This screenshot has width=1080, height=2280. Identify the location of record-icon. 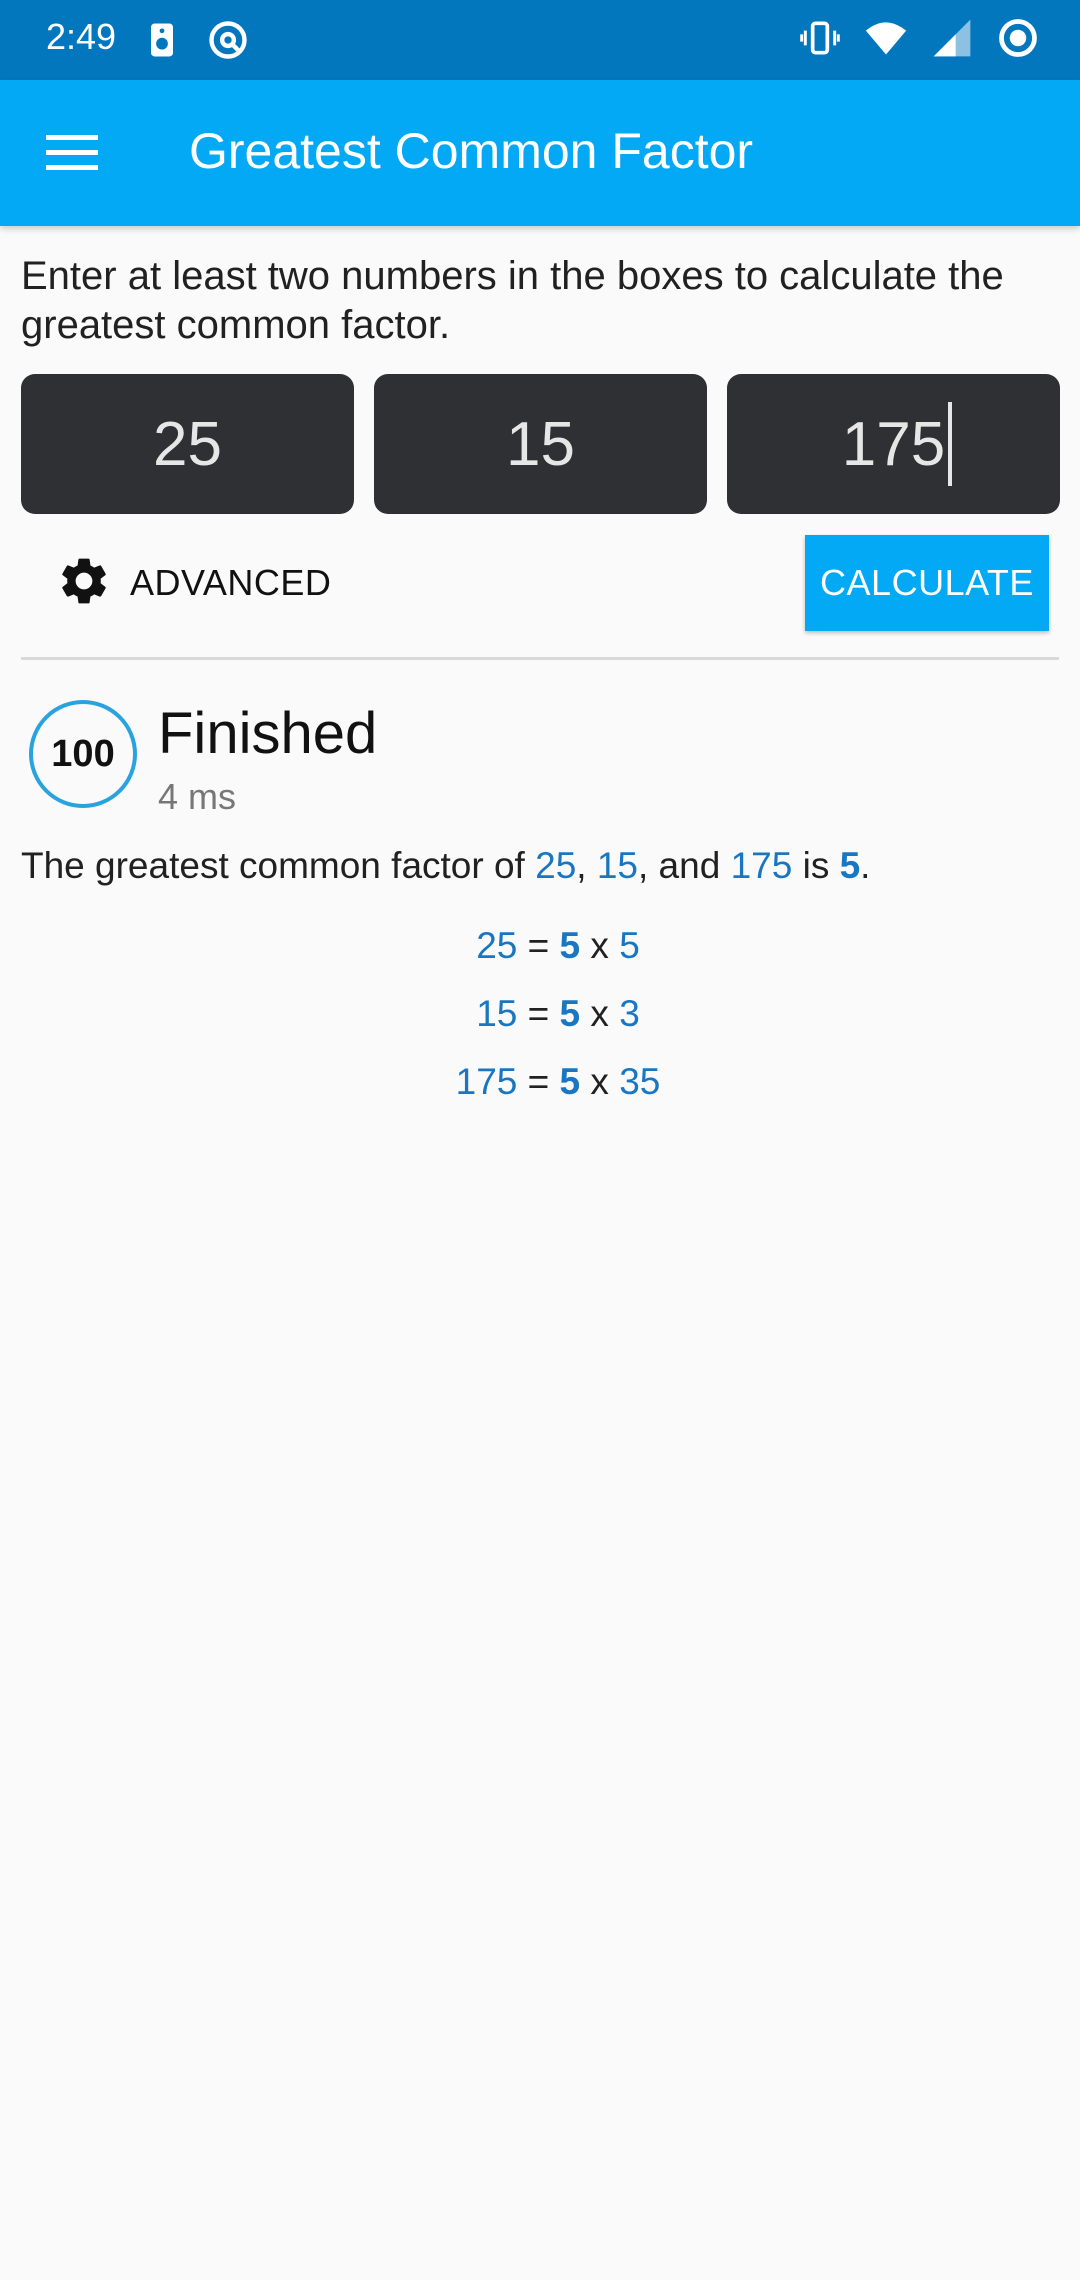
(1018, 38).